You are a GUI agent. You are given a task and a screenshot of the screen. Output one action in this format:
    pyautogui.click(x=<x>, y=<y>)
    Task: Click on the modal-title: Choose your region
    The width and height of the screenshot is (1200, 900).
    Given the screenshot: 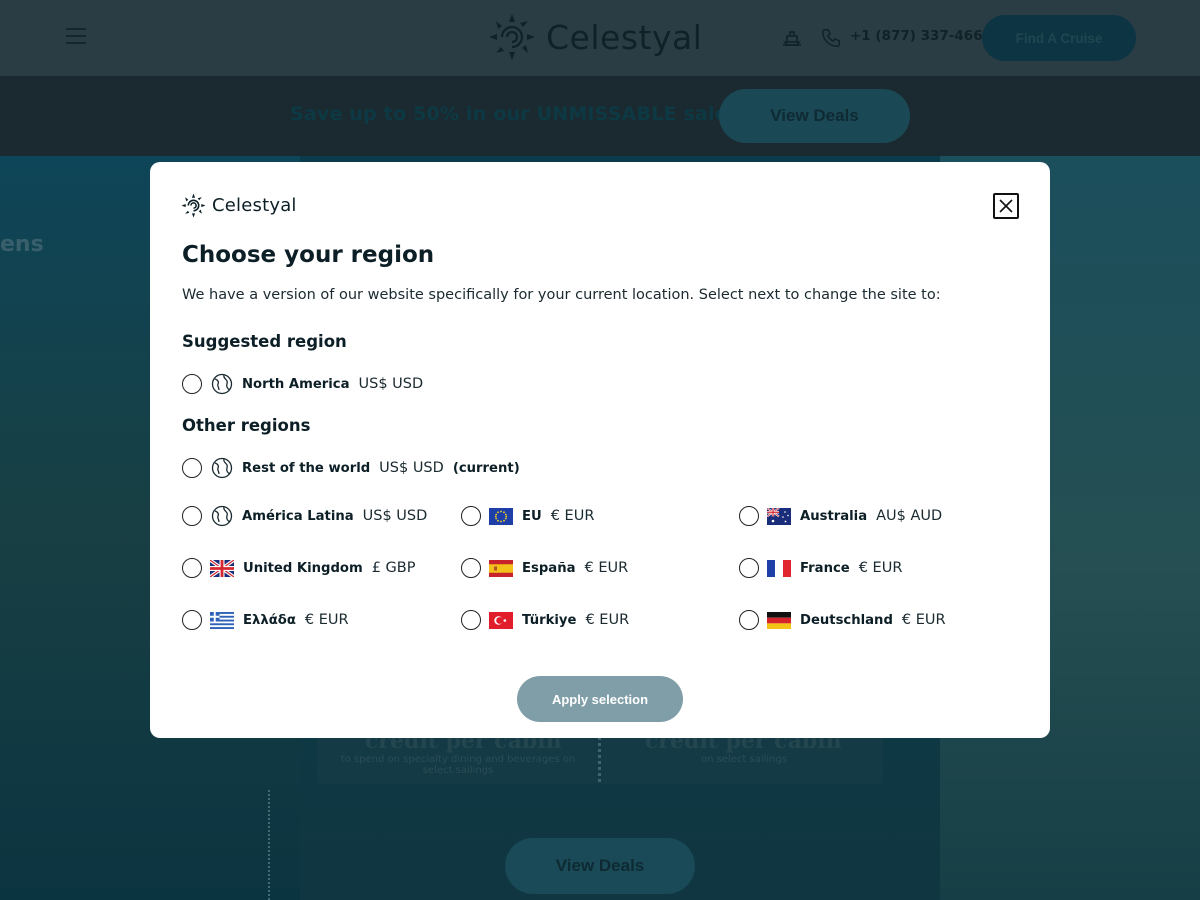 What is the action you would take?
    pyautogui.click(x=308, y=255)
    